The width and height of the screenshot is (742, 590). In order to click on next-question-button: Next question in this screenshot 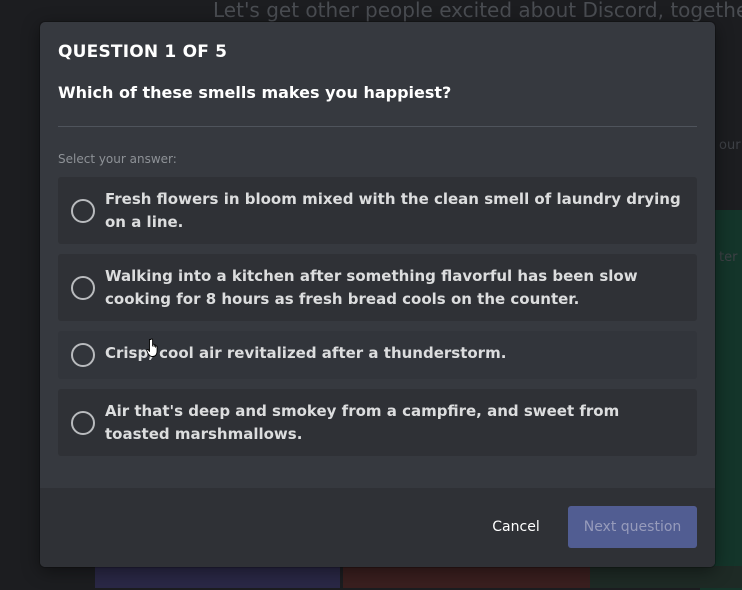, I will do `click(632, 527)`.